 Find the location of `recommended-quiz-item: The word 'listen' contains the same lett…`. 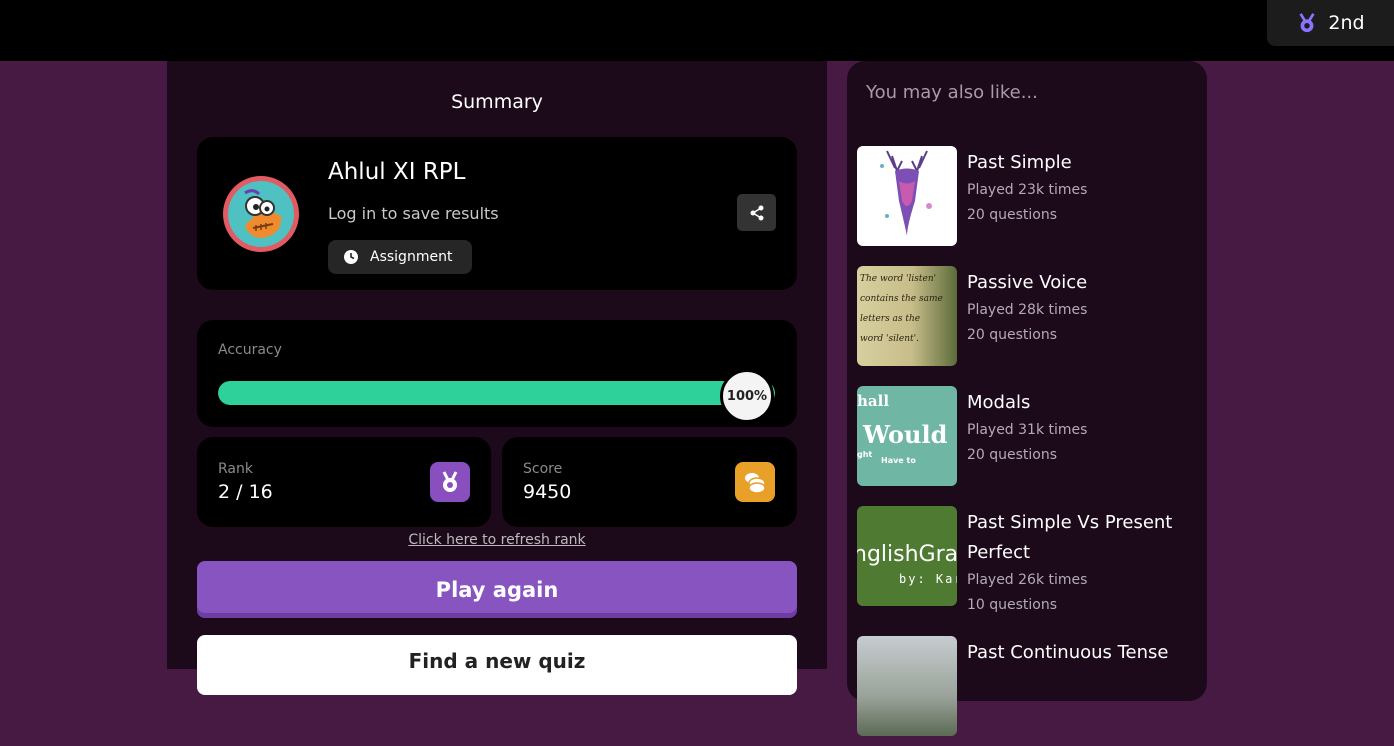

recommended-quiz-item: The word 'listen' contains the same lett… is located at coordinates (1029, 321).